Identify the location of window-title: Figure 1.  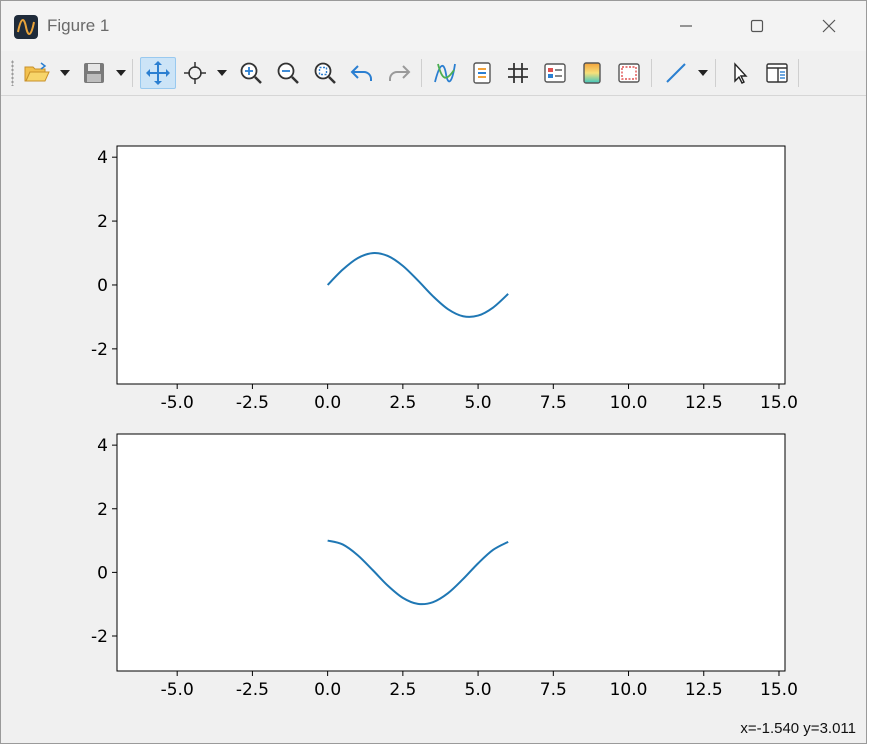
(78, 25).